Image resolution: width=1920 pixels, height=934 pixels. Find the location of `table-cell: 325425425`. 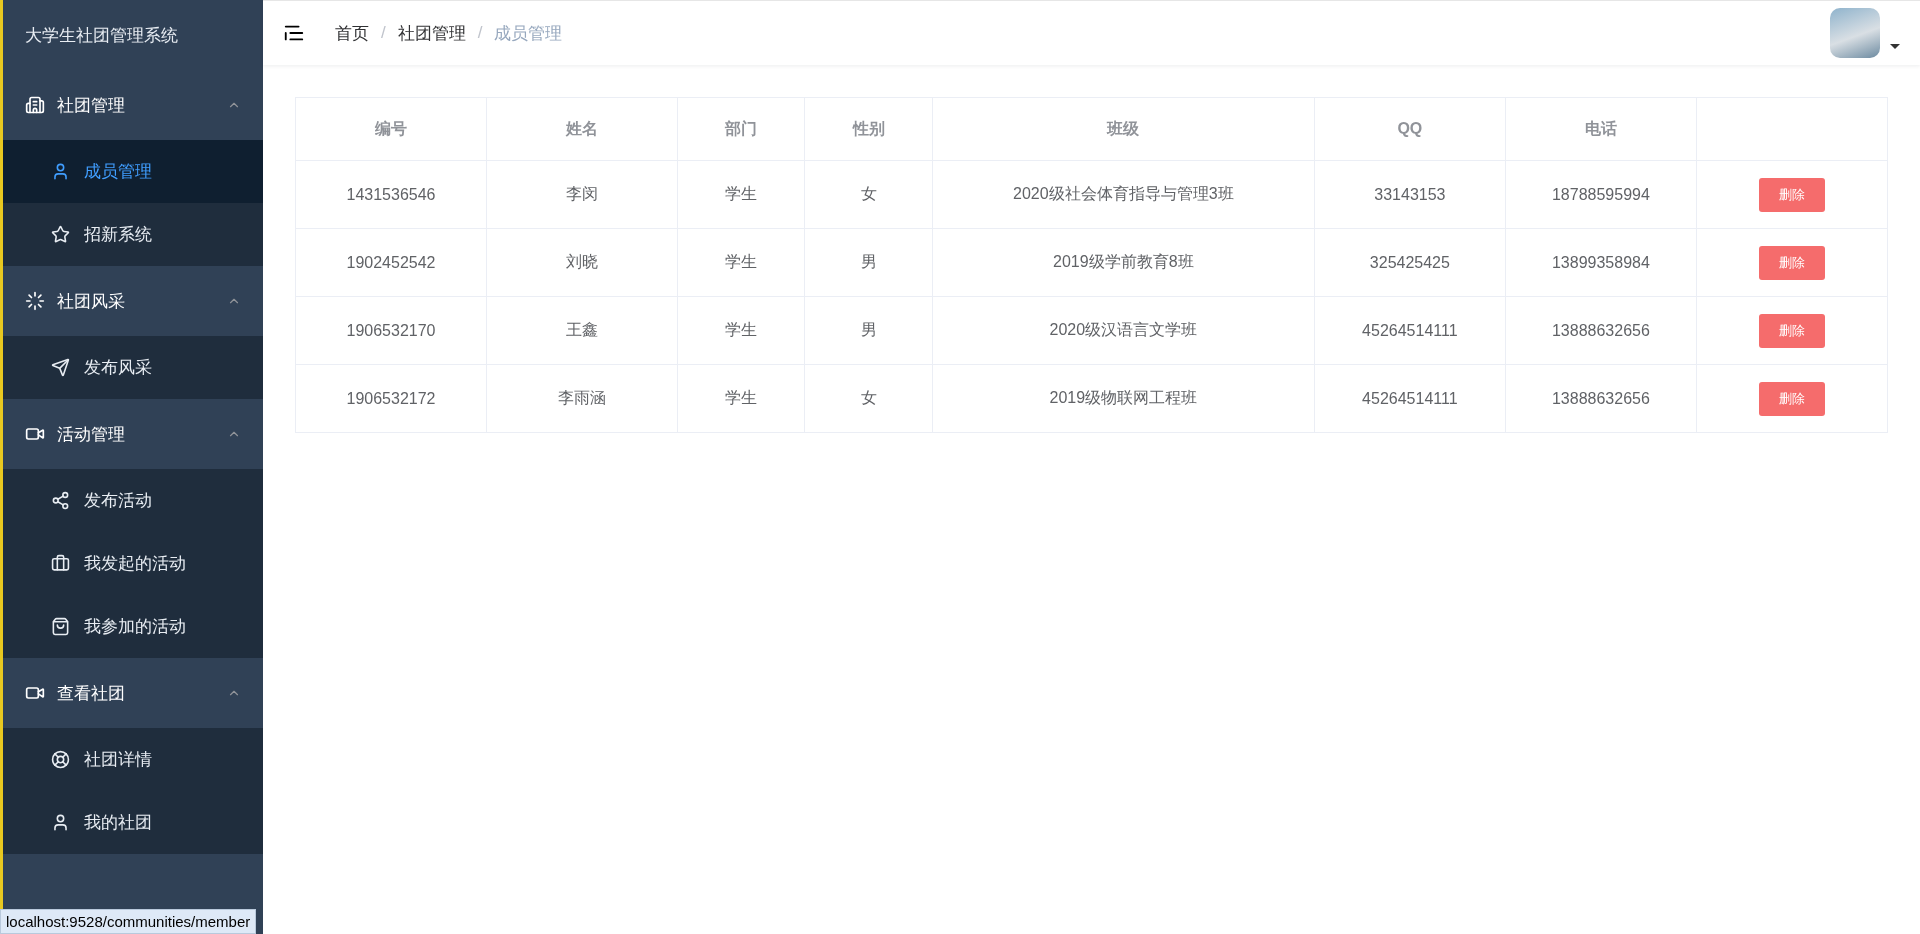

table-cell: 325425425 is located at coordinates (1410, 262).